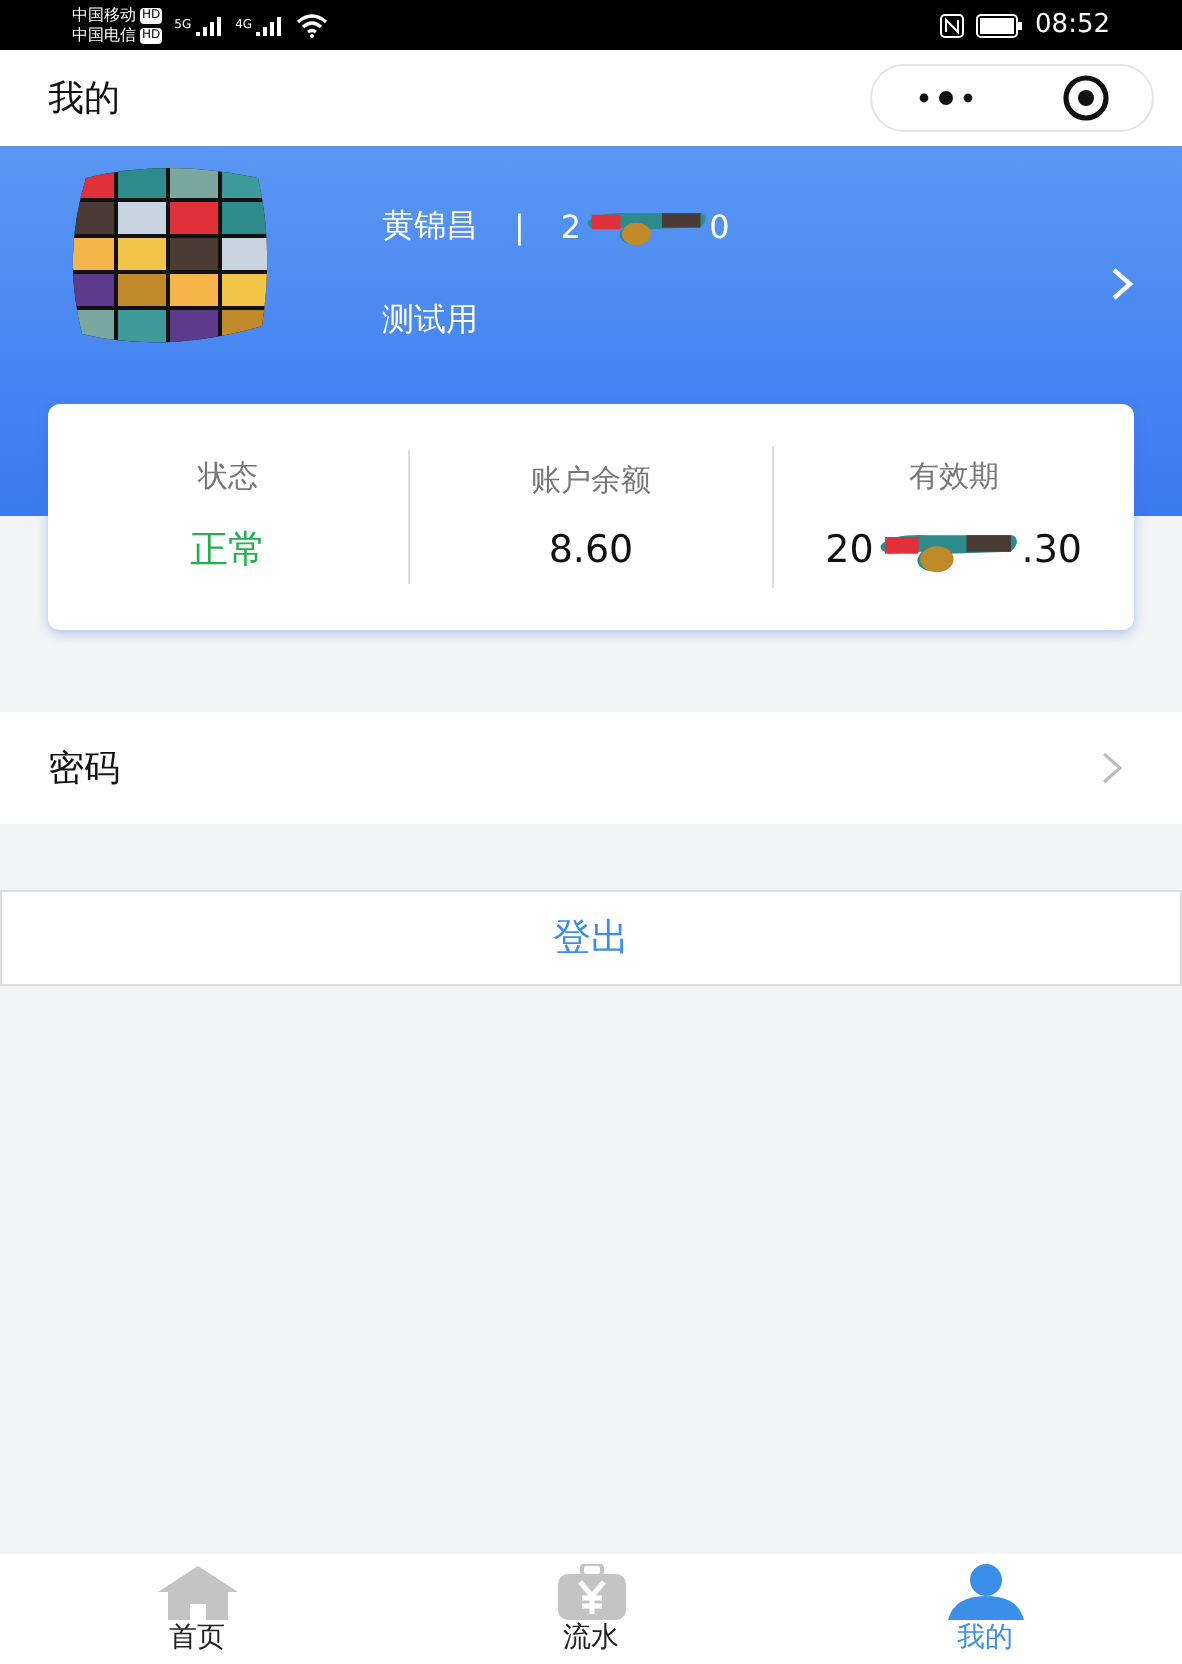 The image size is (1182, 1664). Describe the element at coordinates (953, 477) in the screenshot. I see `stat-label: 有效期` at that location.